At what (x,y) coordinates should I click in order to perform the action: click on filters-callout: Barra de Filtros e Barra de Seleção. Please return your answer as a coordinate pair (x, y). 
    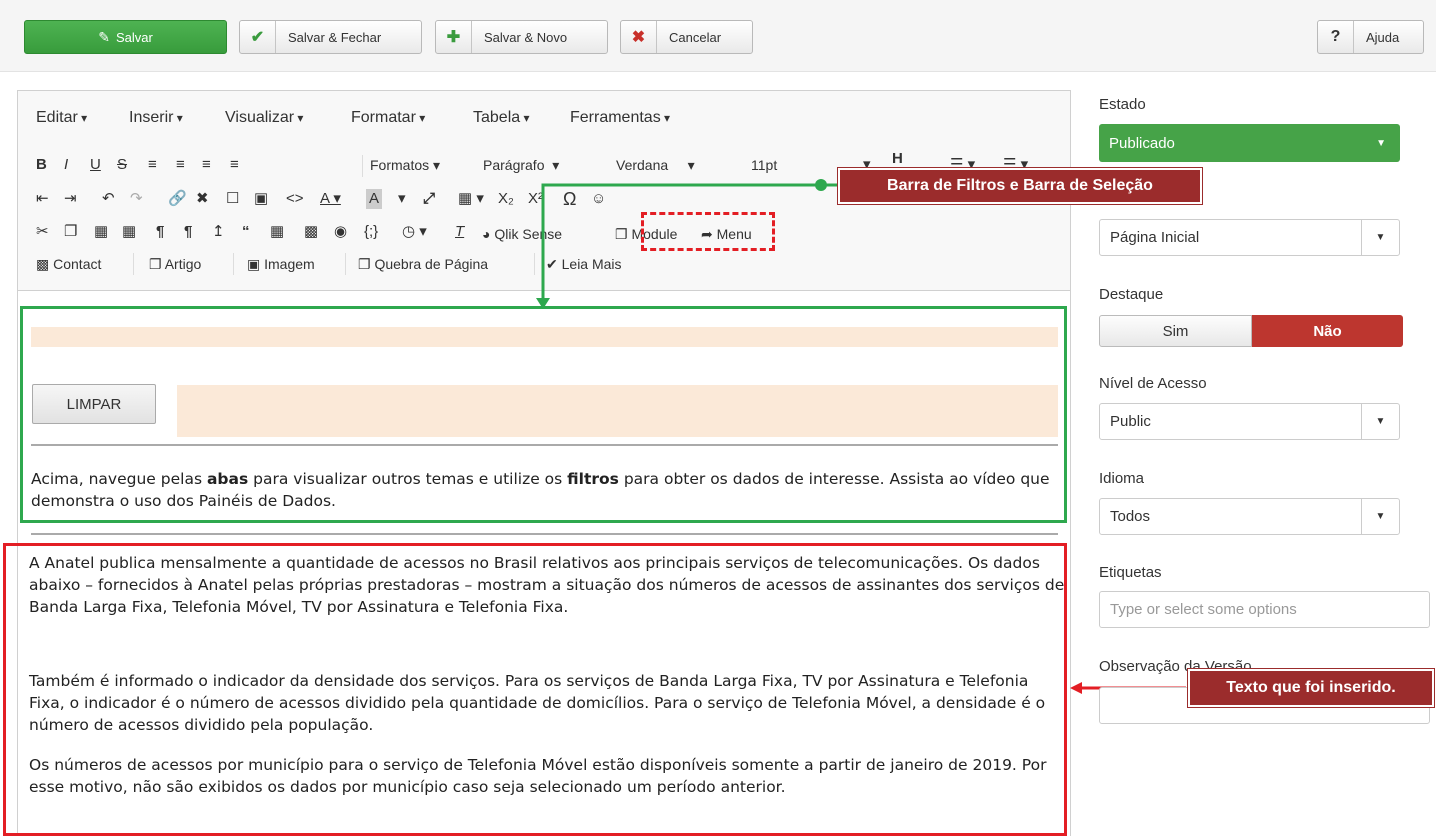
    Looking at the image, I should click on (1020, 186).